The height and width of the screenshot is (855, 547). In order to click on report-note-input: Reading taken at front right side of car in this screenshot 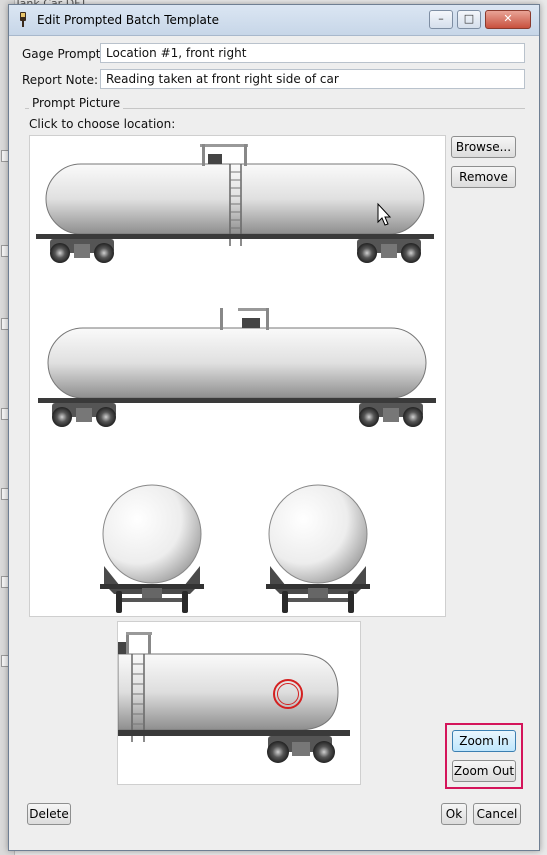, I will do `click(312, 79)`.